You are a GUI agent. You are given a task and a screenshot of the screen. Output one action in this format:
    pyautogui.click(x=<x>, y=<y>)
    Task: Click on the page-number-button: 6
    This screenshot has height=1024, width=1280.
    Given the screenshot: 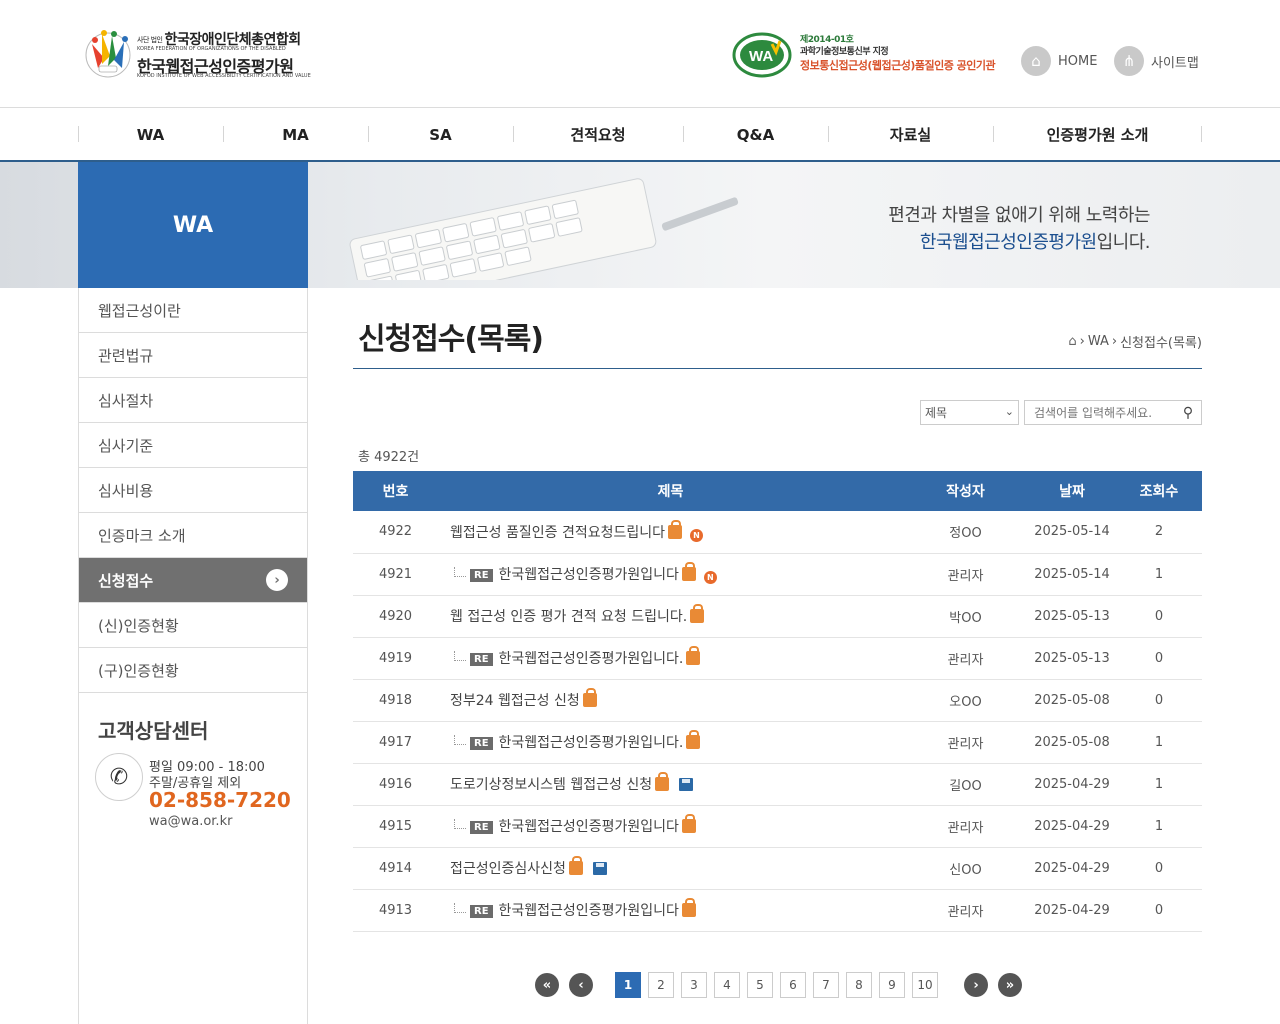 What is the action you would take?
    pyautogui.click(x=793, y=985)
    